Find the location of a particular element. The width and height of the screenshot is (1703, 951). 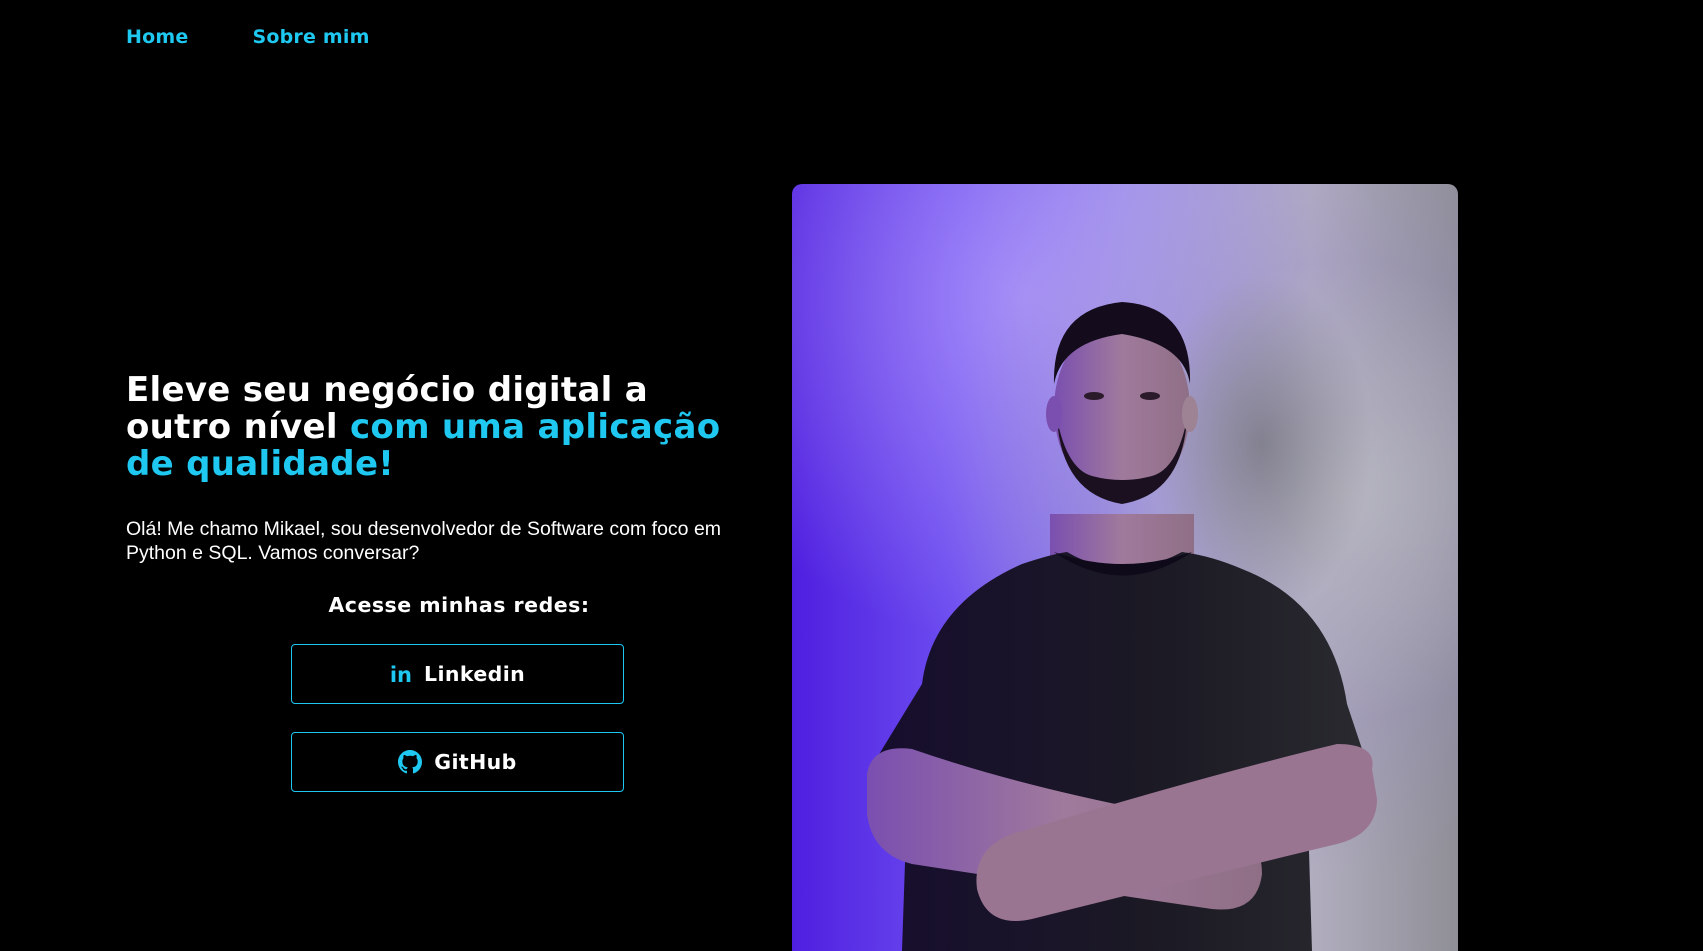

linkedin-icon: in is located at coordinates (400, 675).